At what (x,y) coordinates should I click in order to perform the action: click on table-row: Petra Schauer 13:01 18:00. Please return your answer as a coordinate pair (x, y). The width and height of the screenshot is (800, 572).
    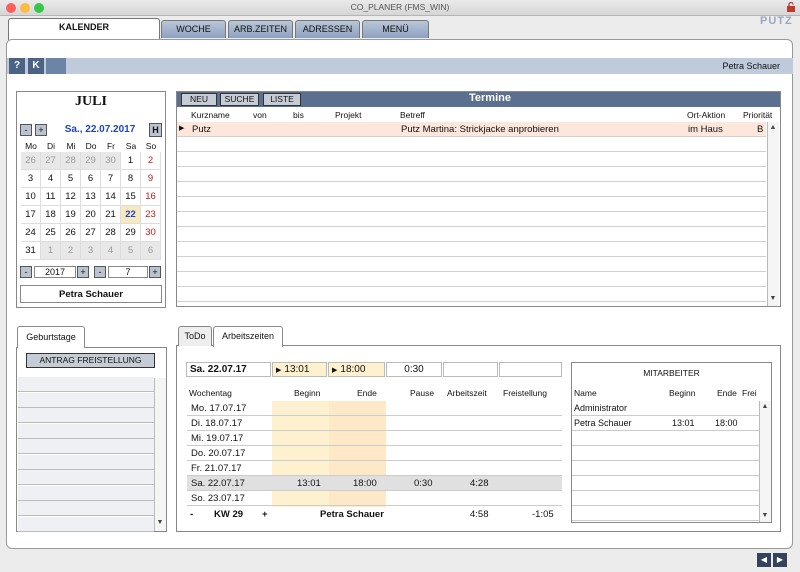
    Looking at the image, I should click on (665, 423).